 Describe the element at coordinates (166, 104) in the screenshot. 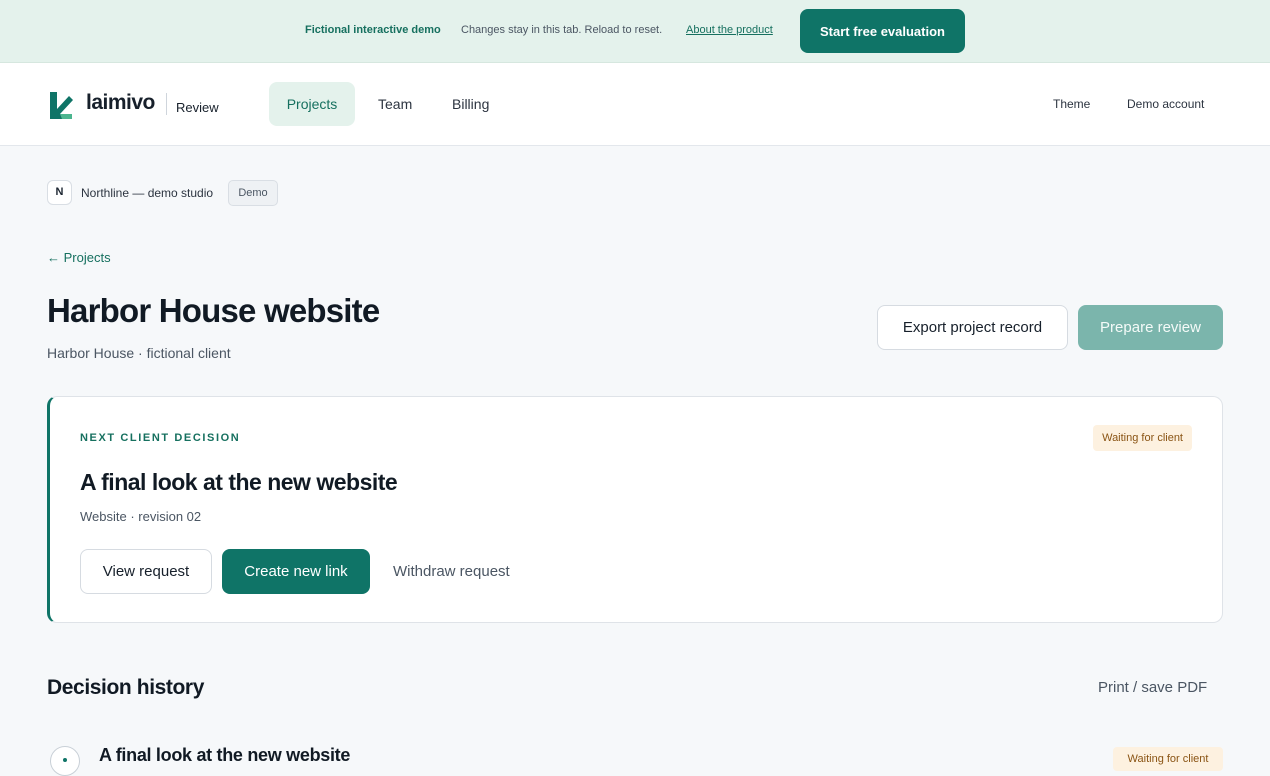

I see `brand-divider` at that location.